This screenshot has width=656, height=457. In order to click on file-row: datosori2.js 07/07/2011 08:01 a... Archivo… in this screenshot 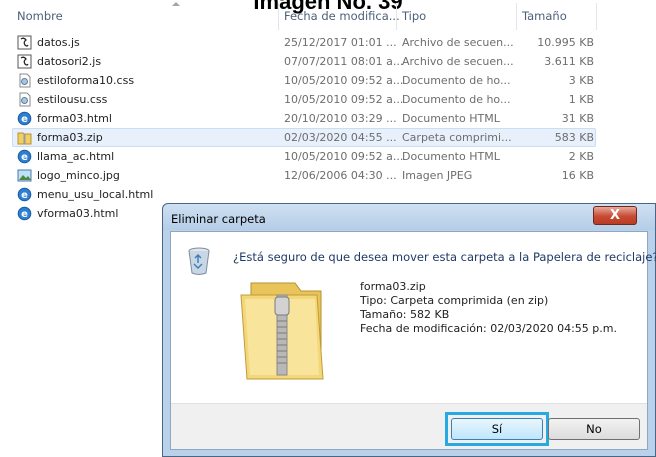, I will do `click(328, 61)`.